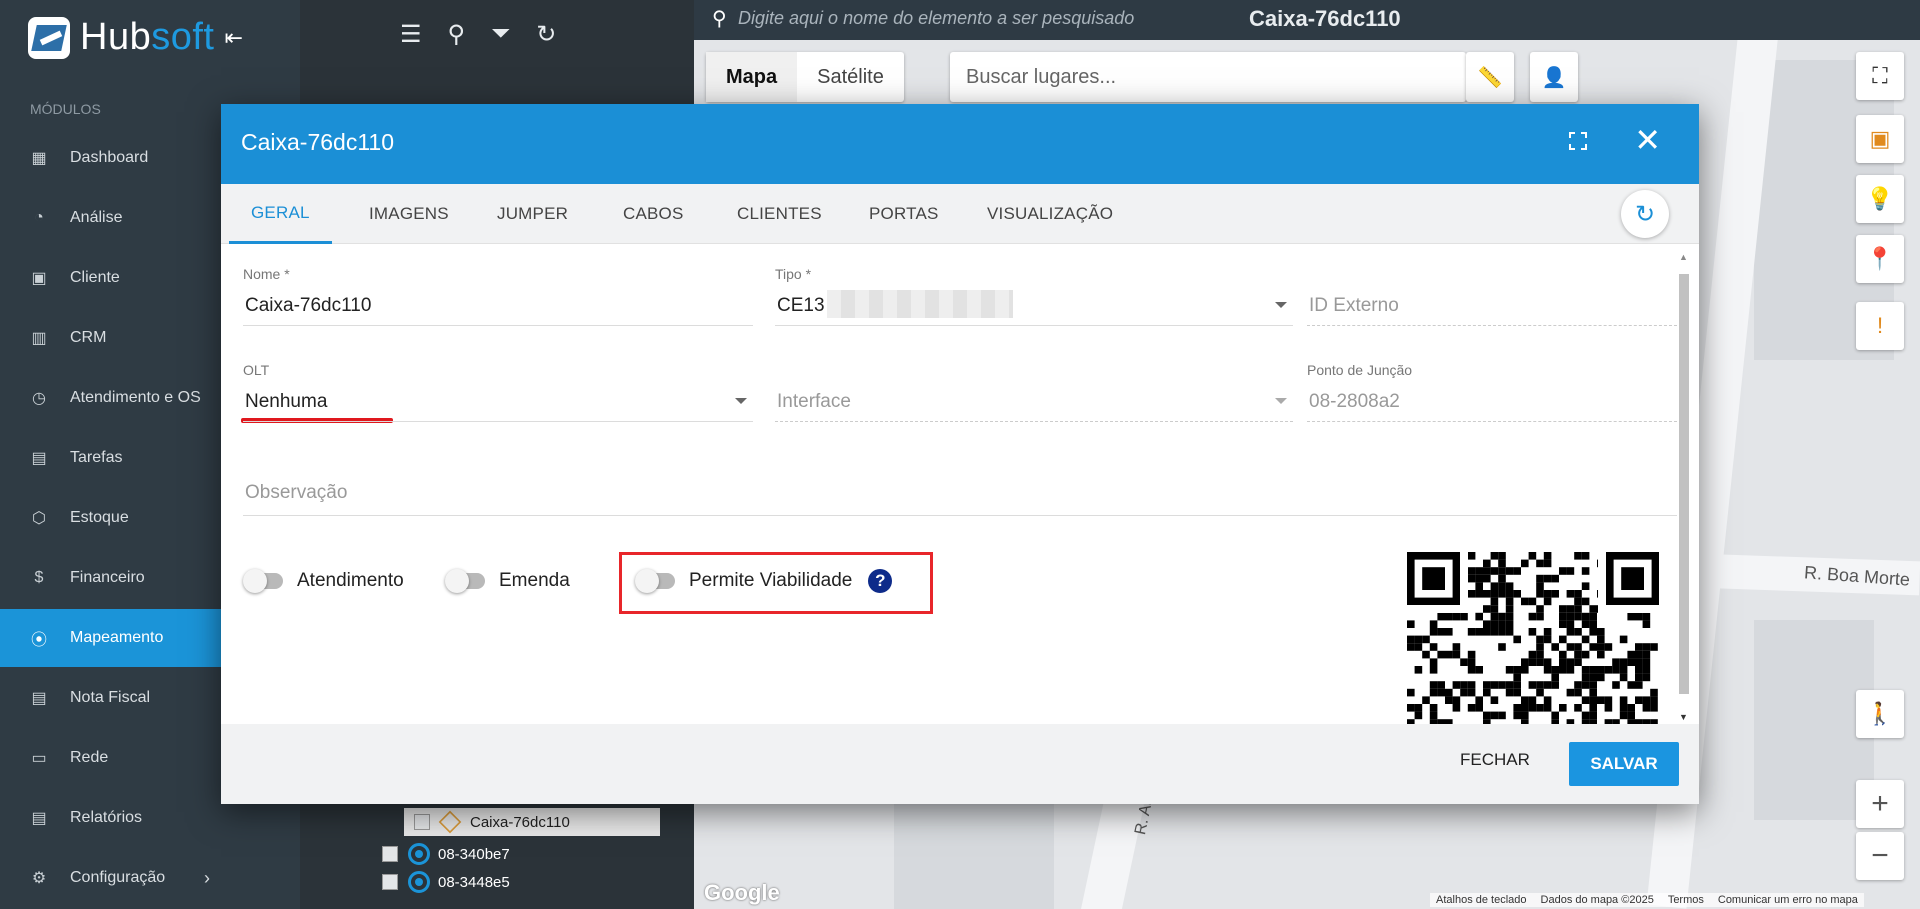 Image resolution: width=1920 pixels, height=909 pixels. I want to click on satellite-type-button: Satélite, so click(850, 77).